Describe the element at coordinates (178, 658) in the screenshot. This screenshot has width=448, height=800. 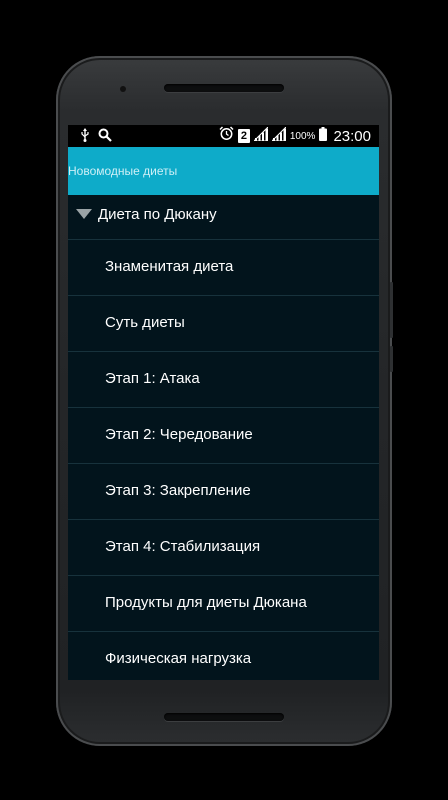
I see `list-item-label: Физическая нагрузка` at that location.